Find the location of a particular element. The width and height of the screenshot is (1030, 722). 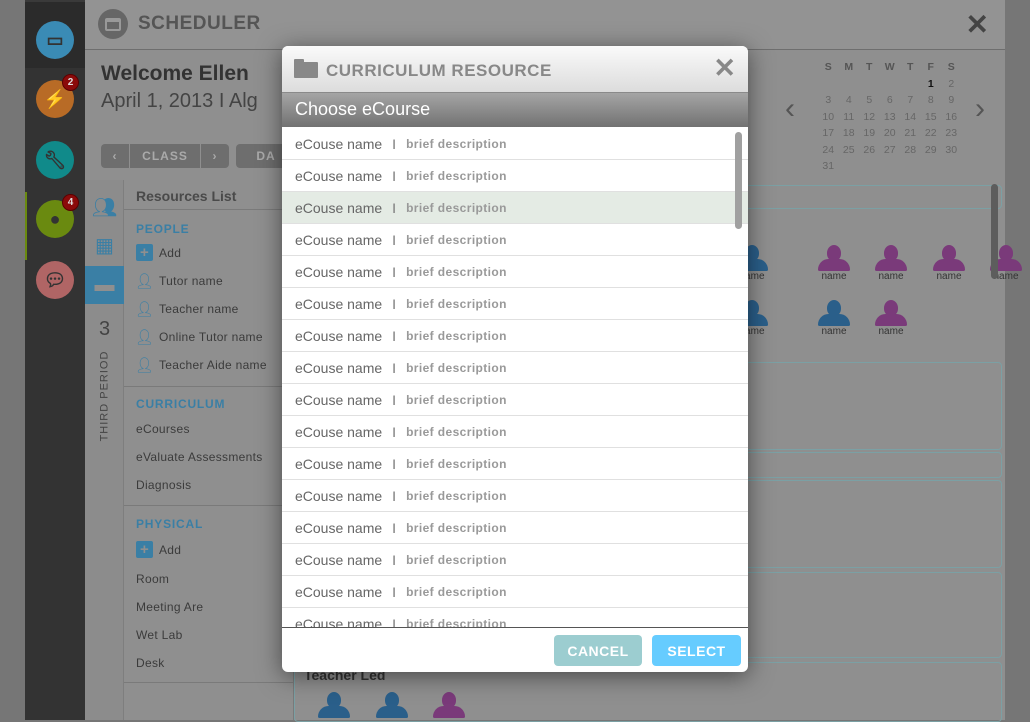

calendar-day: 7 is located at coordinates (910, 101).